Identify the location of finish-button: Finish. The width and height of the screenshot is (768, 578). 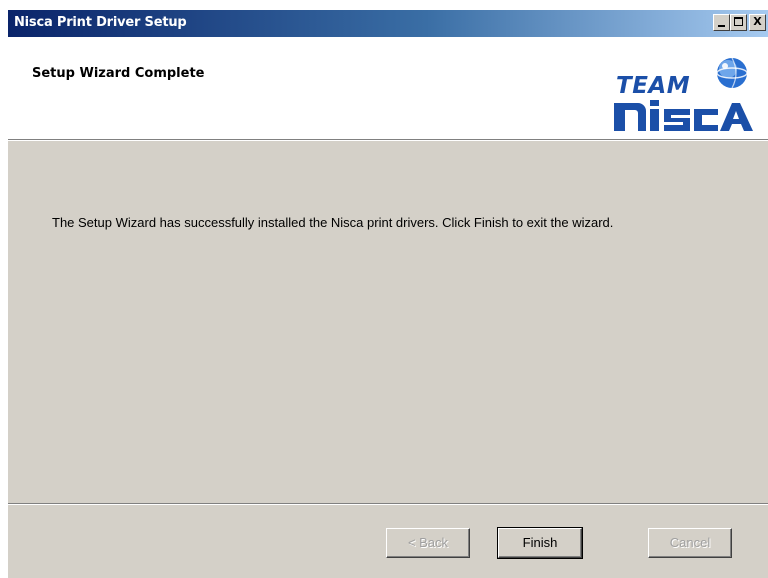
(540, 543).